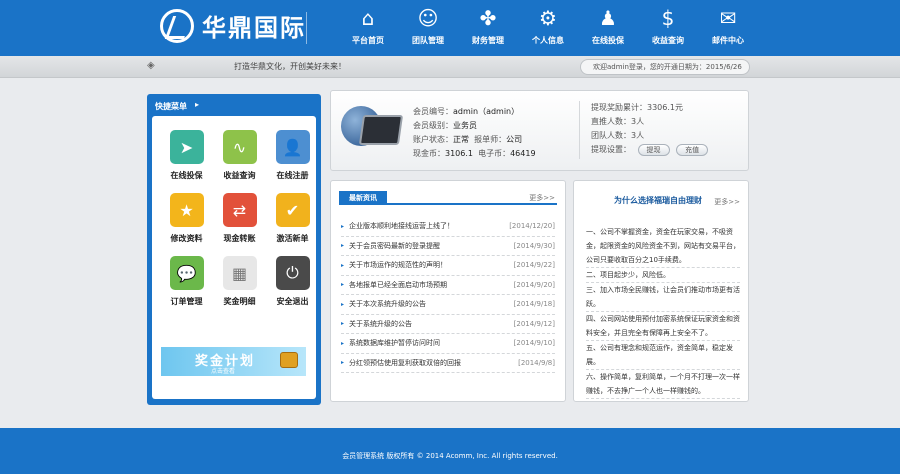 This screenshot has width=900, height=474. I want to click on account-status: 正常, so click(461, 139).